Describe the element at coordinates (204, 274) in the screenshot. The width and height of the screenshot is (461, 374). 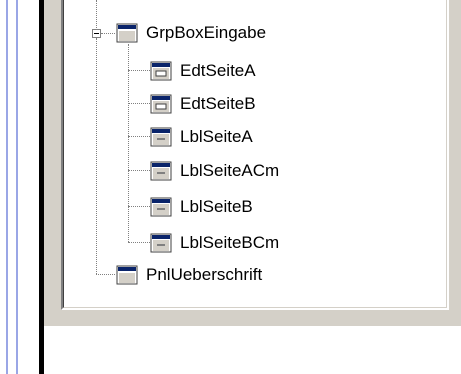
I see `tree-node-label: PnlUeberschrift` at that location.